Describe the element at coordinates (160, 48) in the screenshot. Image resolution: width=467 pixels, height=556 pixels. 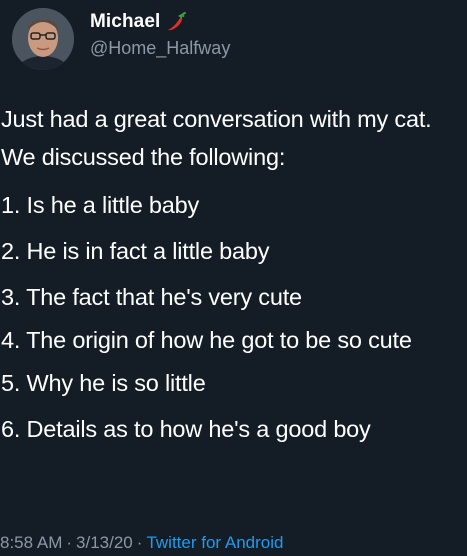
I see `user-handle: @Home_Halfway` at that location.